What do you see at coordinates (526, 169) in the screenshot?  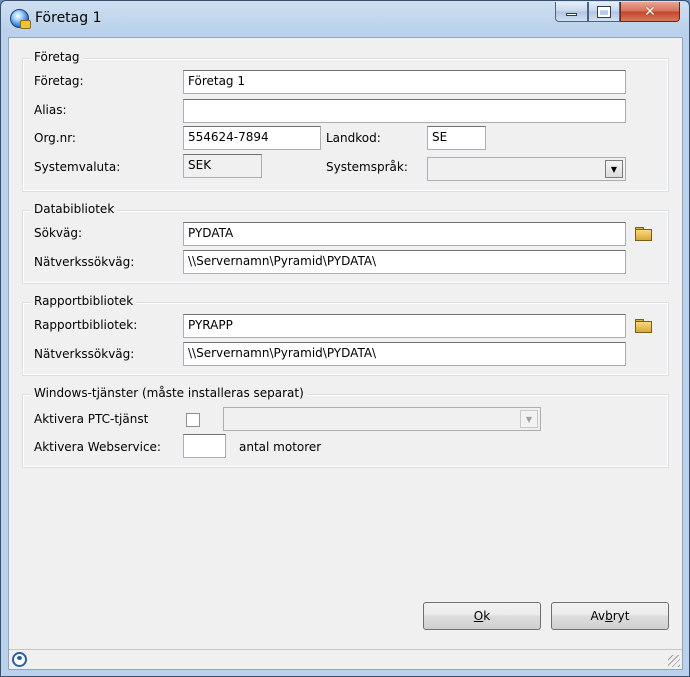 I see `systemsprak-select: ▼` at bounding box center [526, 169].